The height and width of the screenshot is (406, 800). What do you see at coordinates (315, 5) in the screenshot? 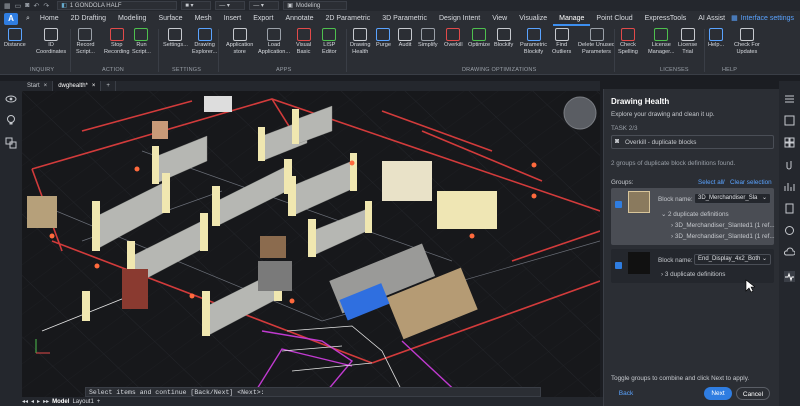
I see `workspace-dropdown: ▣ Modeling` at bounding box center [315, 5].